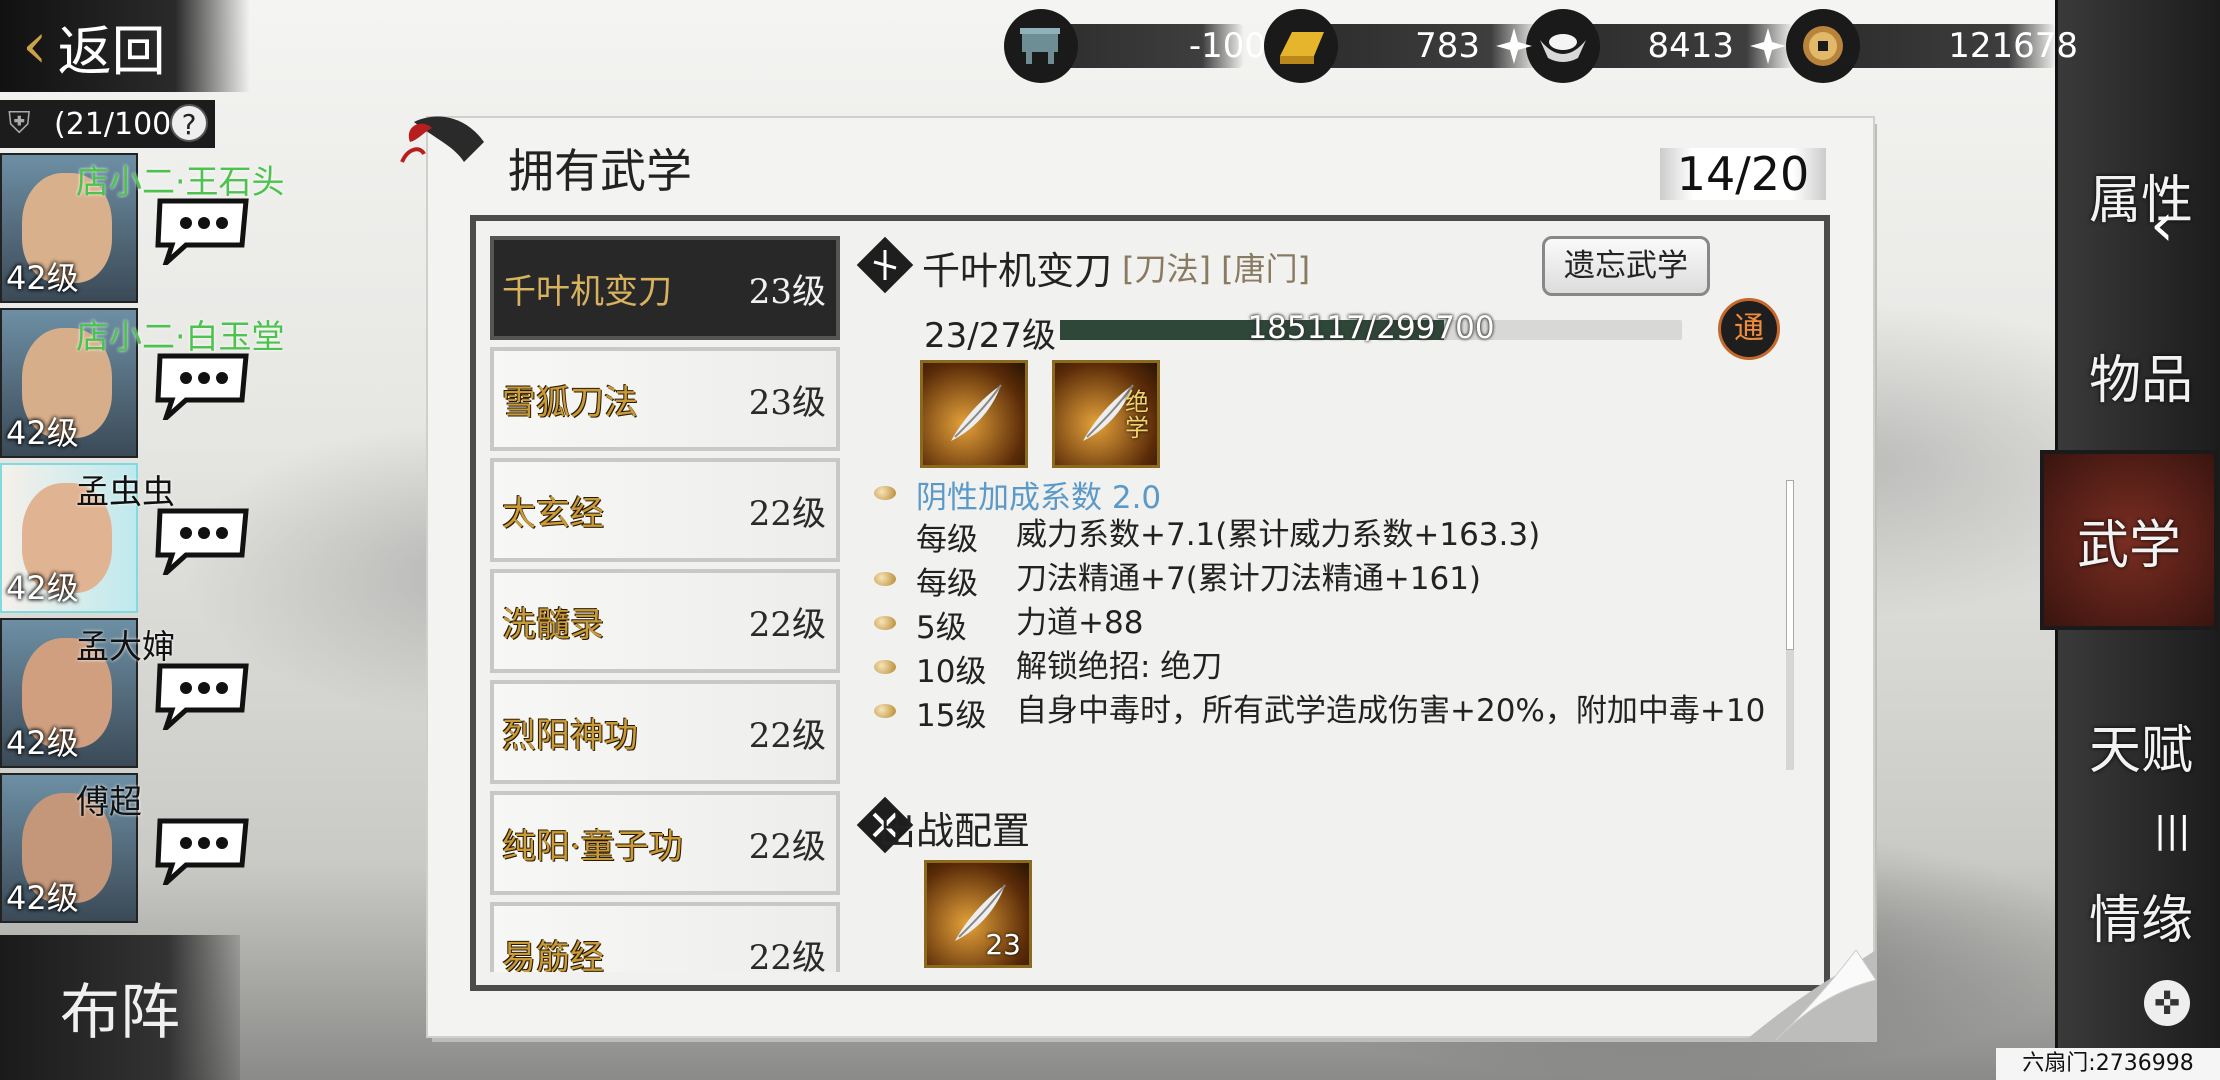 The width and height of the screenshot is (2220, 1080). I want to click on nav-label: 武学, so click(2128, 545).